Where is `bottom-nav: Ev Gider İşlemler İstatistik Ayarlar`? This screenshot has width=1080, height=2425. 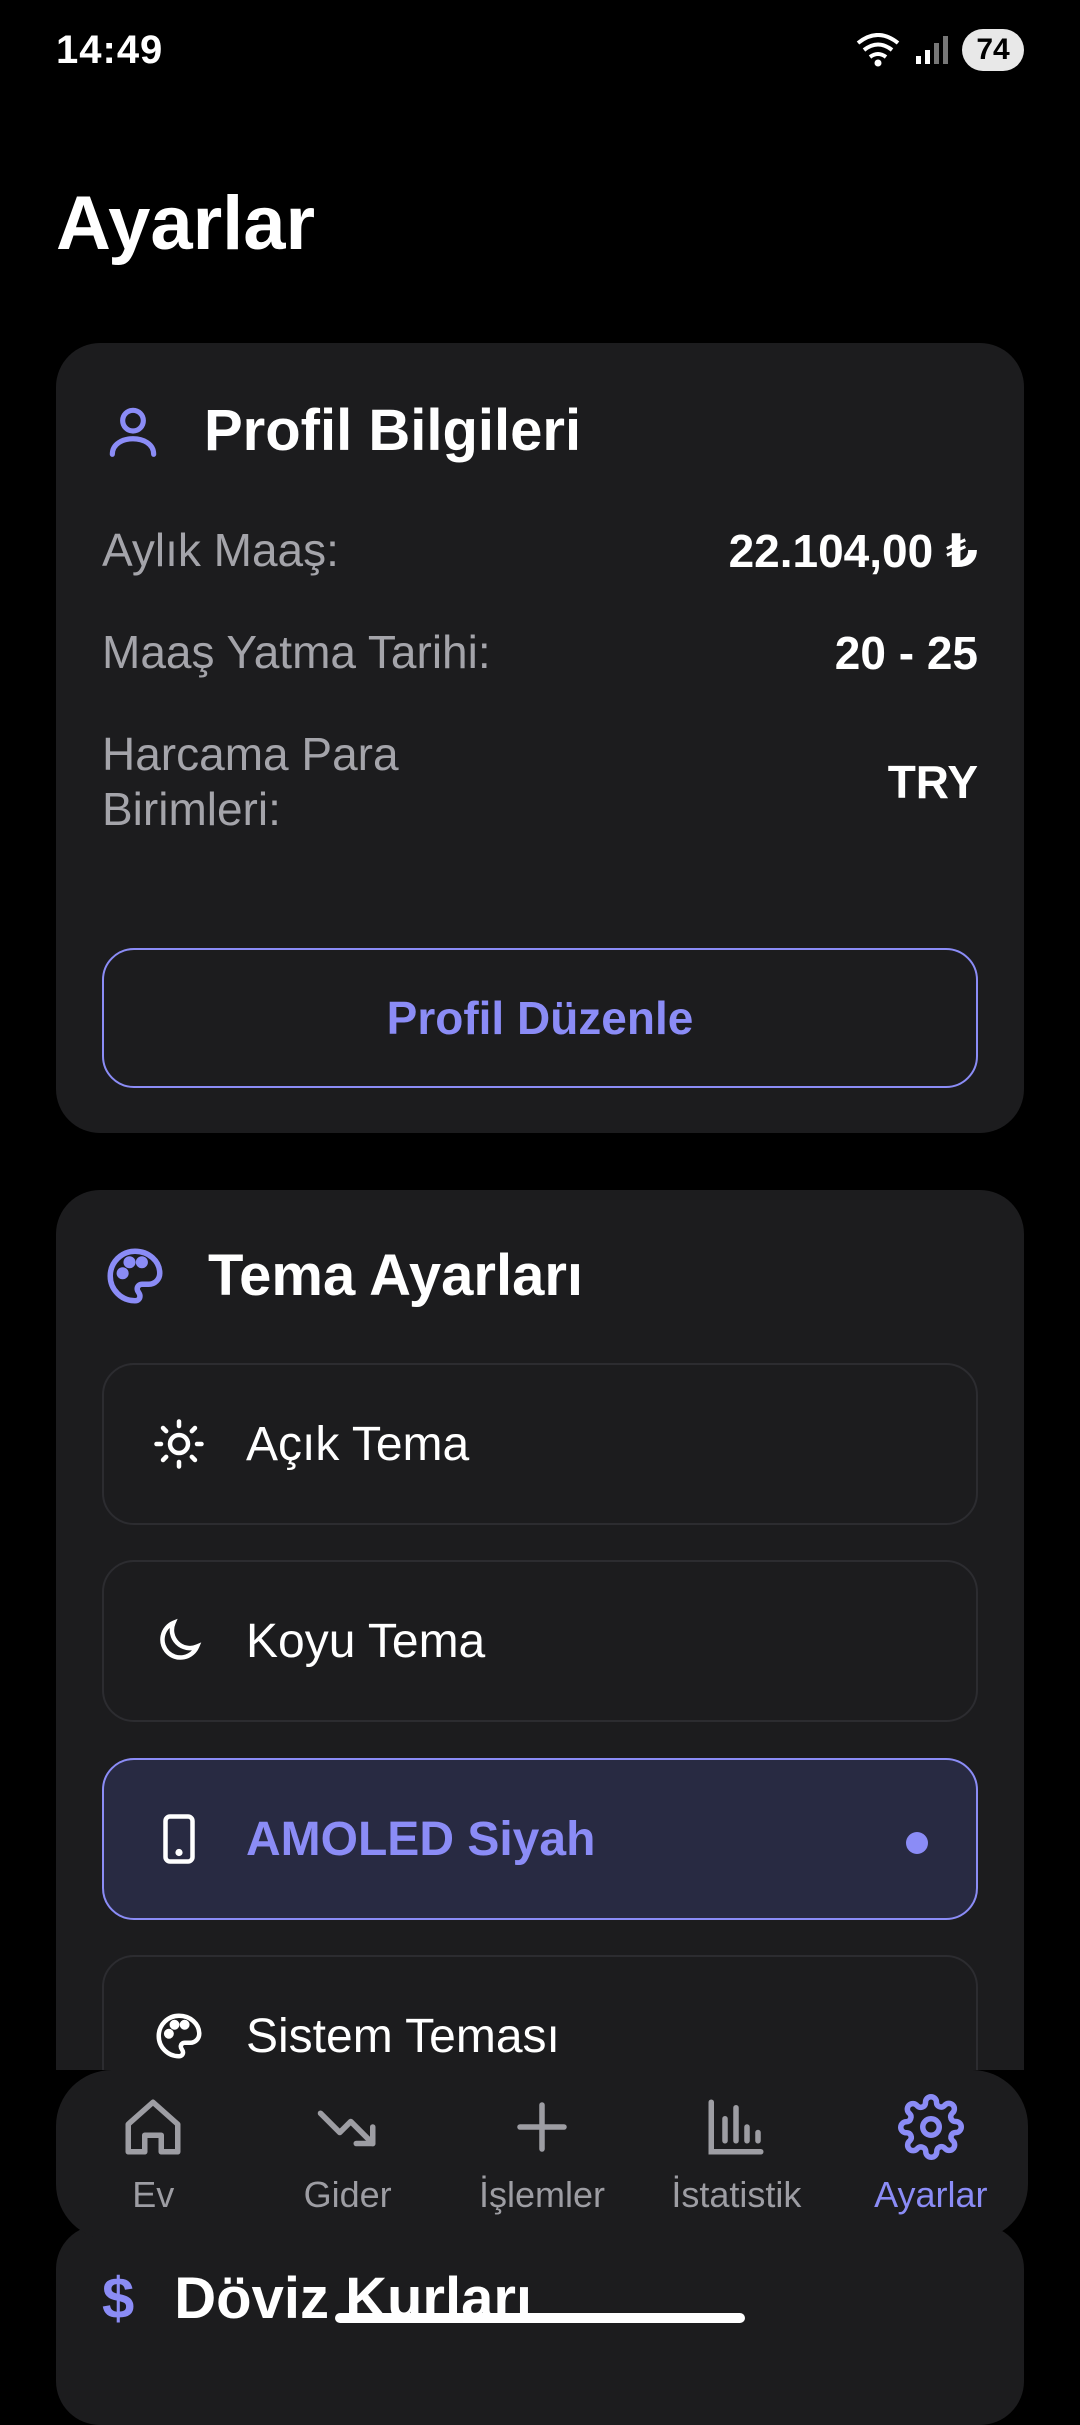 bottom-nav: Ev Gider İşlemler İstatistik Ayarlar is located at coordinates (542, 2155).